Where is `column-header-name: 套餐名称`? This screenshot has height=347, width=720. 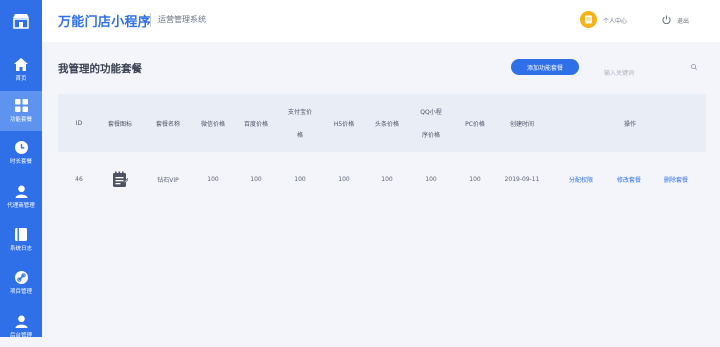
column-header-name: 套餐名称 is located at coordinates (167, 124).